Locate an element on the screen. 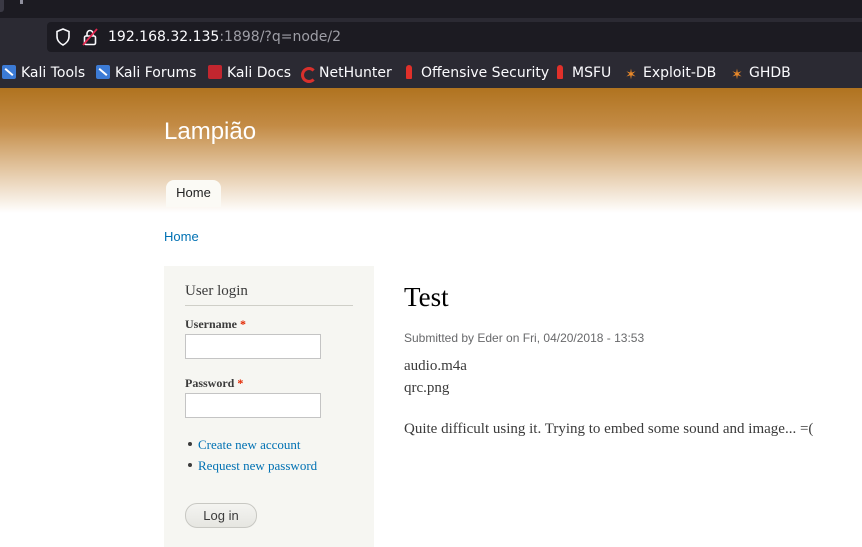 The height and width of the screenshot is (547, 862). nethunter-icon is located at coordinates (308, 74).